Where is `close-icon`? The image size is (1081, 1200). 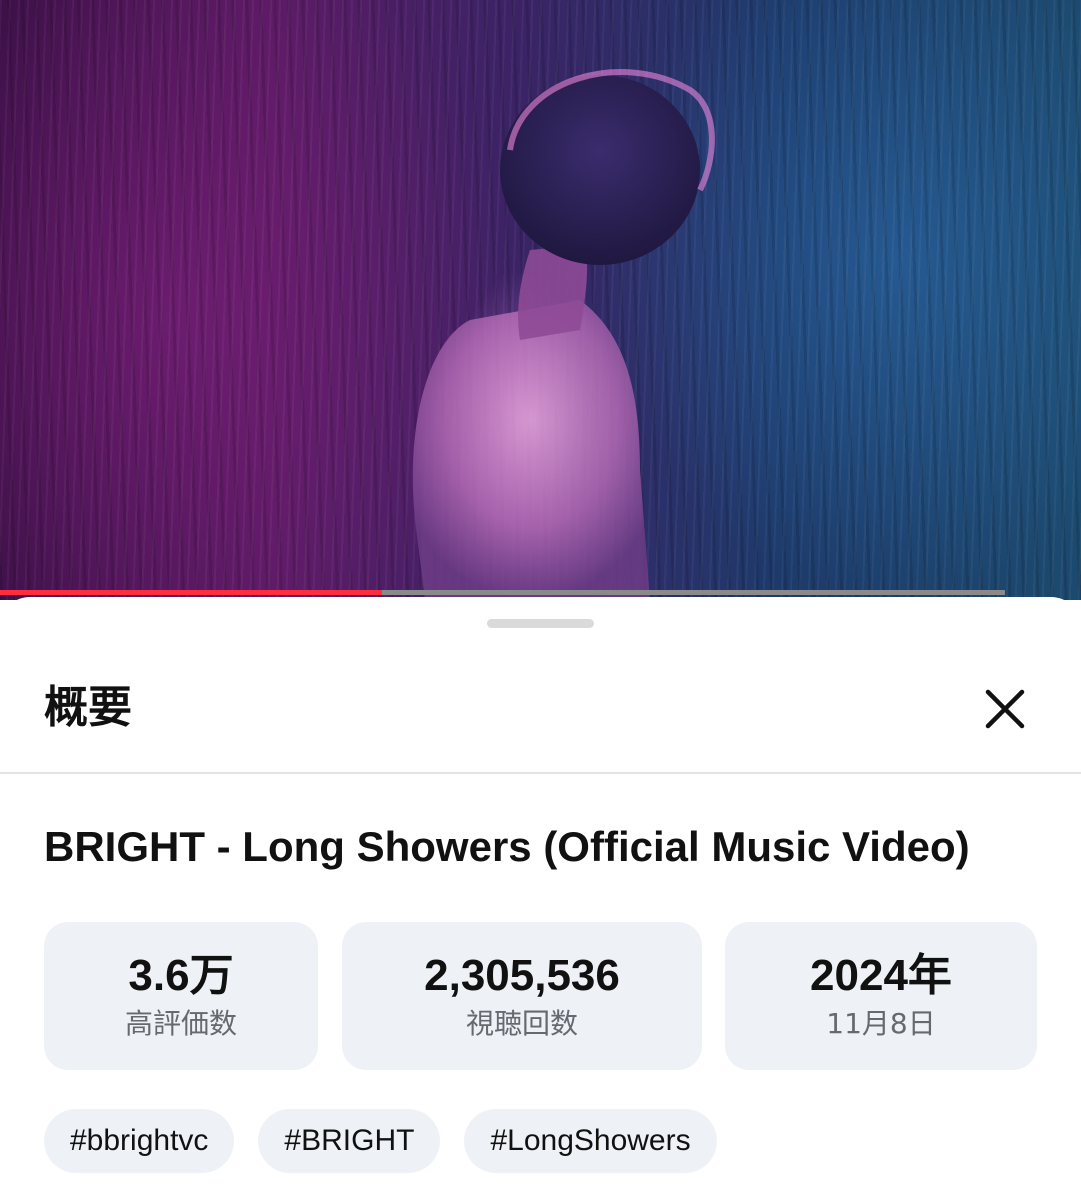 close-icon is located at coordinates (1005, 709).